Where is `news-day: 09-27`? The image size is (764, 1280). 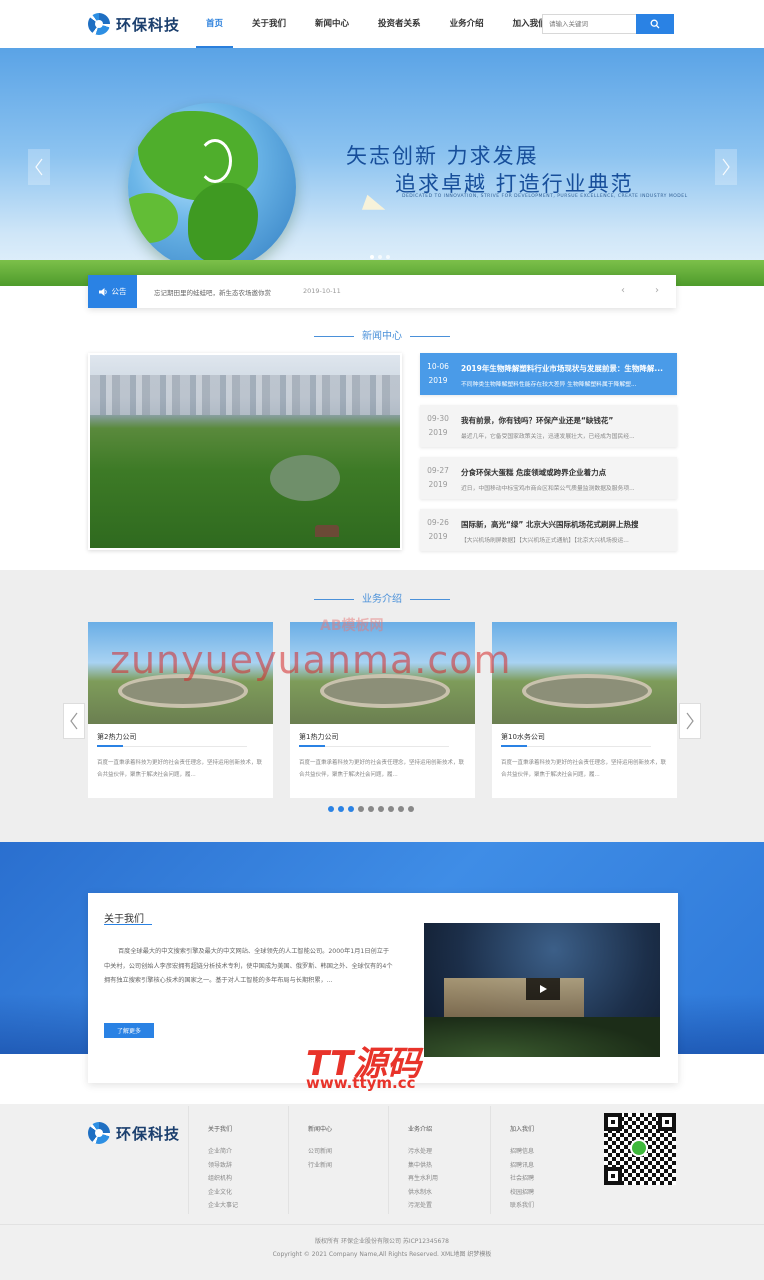
news-day: 09-27 is located at coordinates (438, 470).